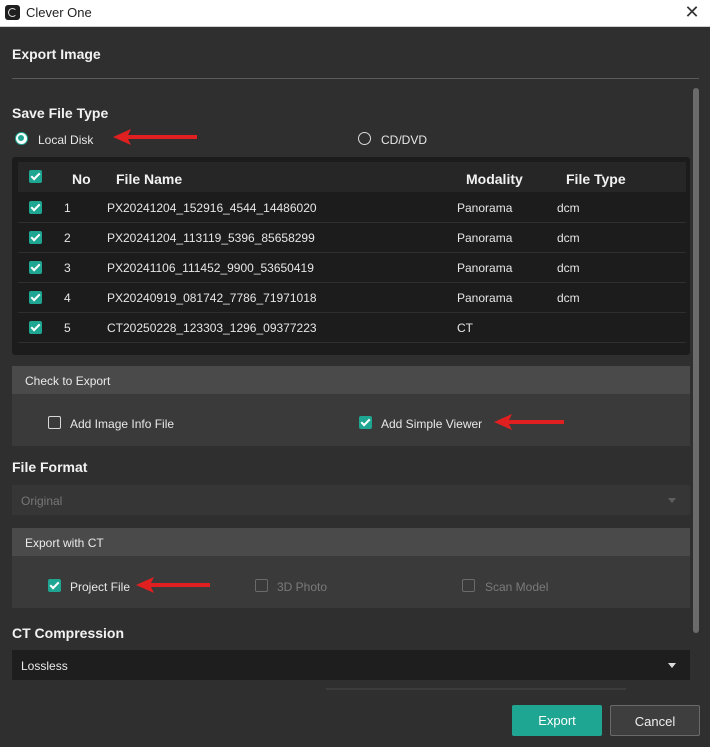 The height and width of the screenshot is (747, 710). I want to click on check-to-export-panel: Add Image Info File Add Simple Viewer, so click(351, 420).